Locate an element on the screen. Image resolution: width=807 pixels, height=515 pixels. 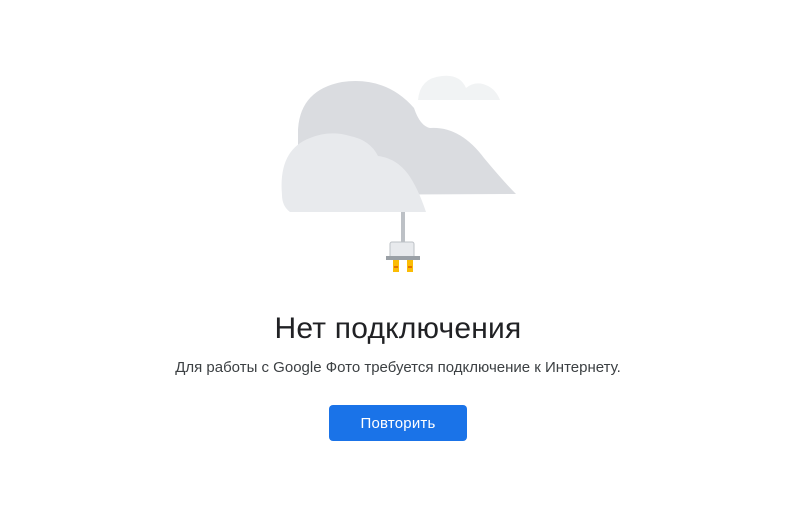
page-title: Нет подключения is located at coordinates (398, 328).